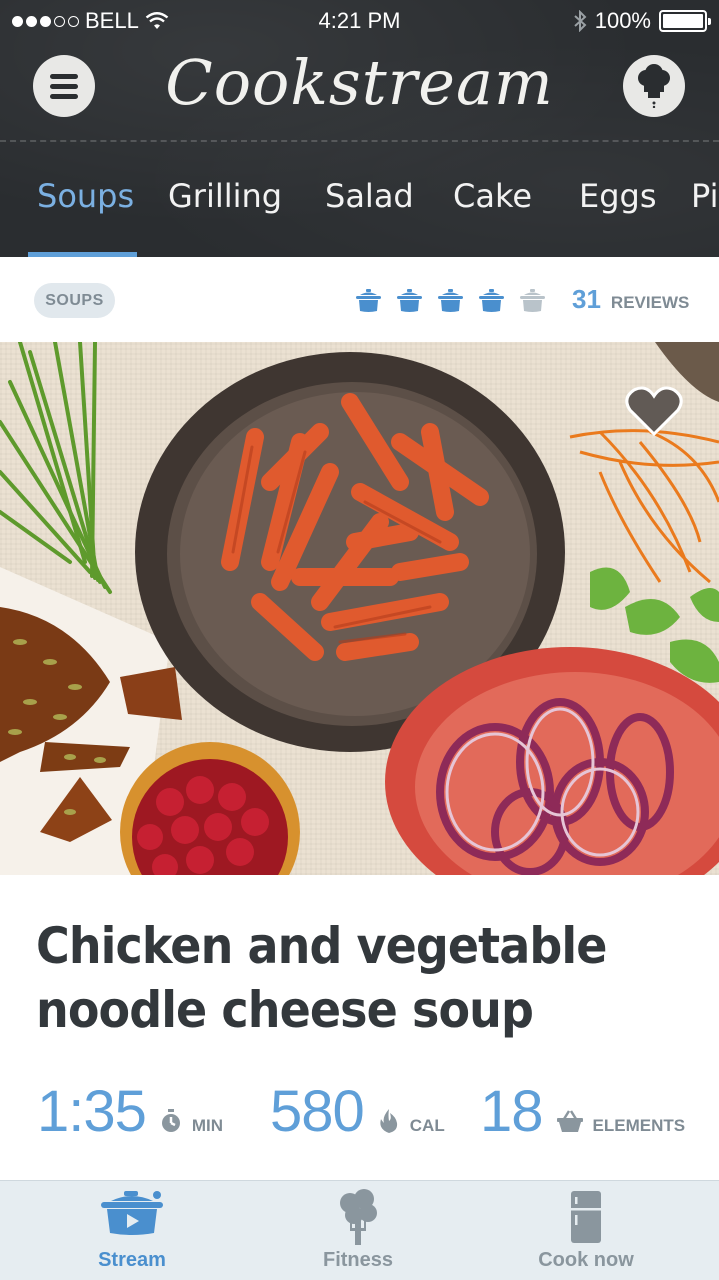 Image resolution: width=719 pixels, height=1280 pixels. I want to click on calories-value: 580, so click(317, 1111).